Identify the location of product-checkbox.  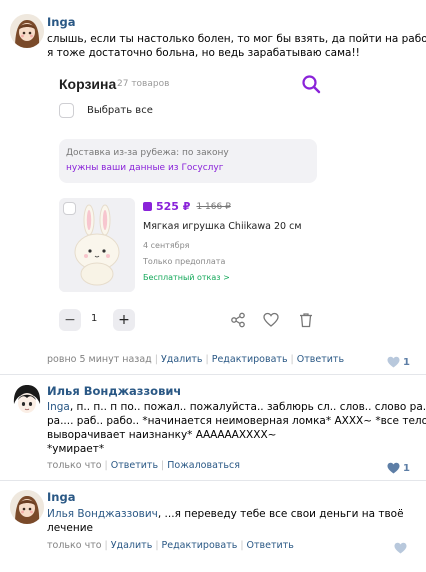
(69, 208).